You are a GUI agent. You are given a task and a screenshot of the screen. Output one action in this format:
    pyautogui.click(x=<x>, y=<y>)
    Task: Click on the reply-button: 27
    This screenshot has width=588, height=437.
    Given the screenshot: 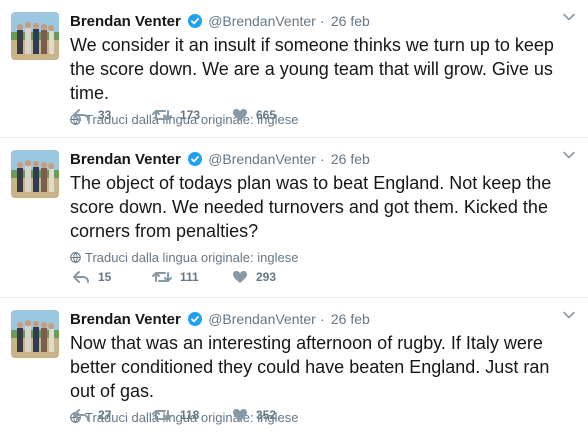 What is the action you would take?
    pyautogui.click(x=112, y=415)
    